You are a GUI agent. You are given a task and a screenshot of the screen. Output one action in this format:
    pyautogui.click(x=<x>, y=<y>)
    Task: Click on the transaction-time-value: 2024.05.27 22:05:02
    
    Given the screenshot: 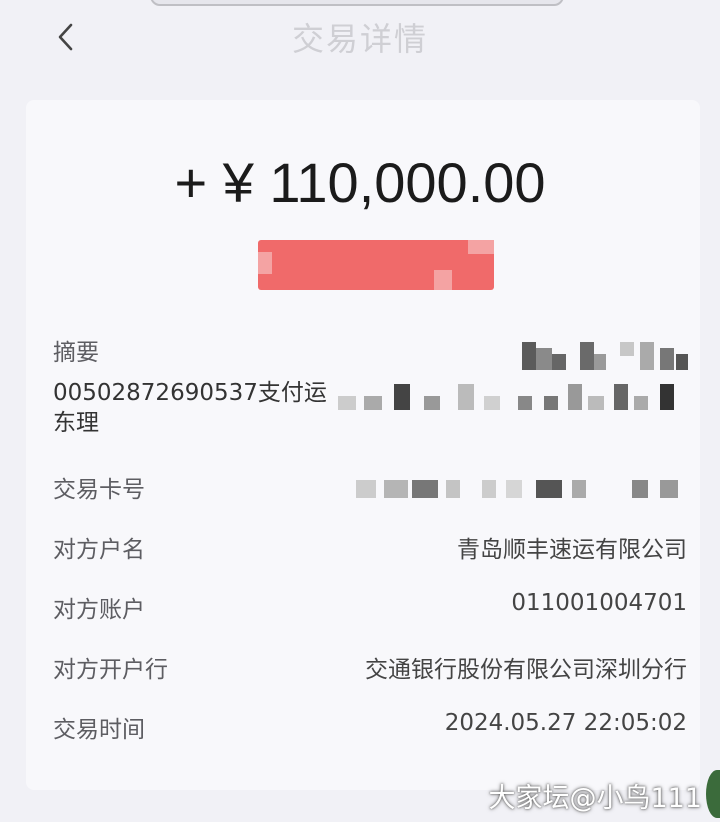 What is the action you would take?
    pyautogui.click(x=565, y=723)
    